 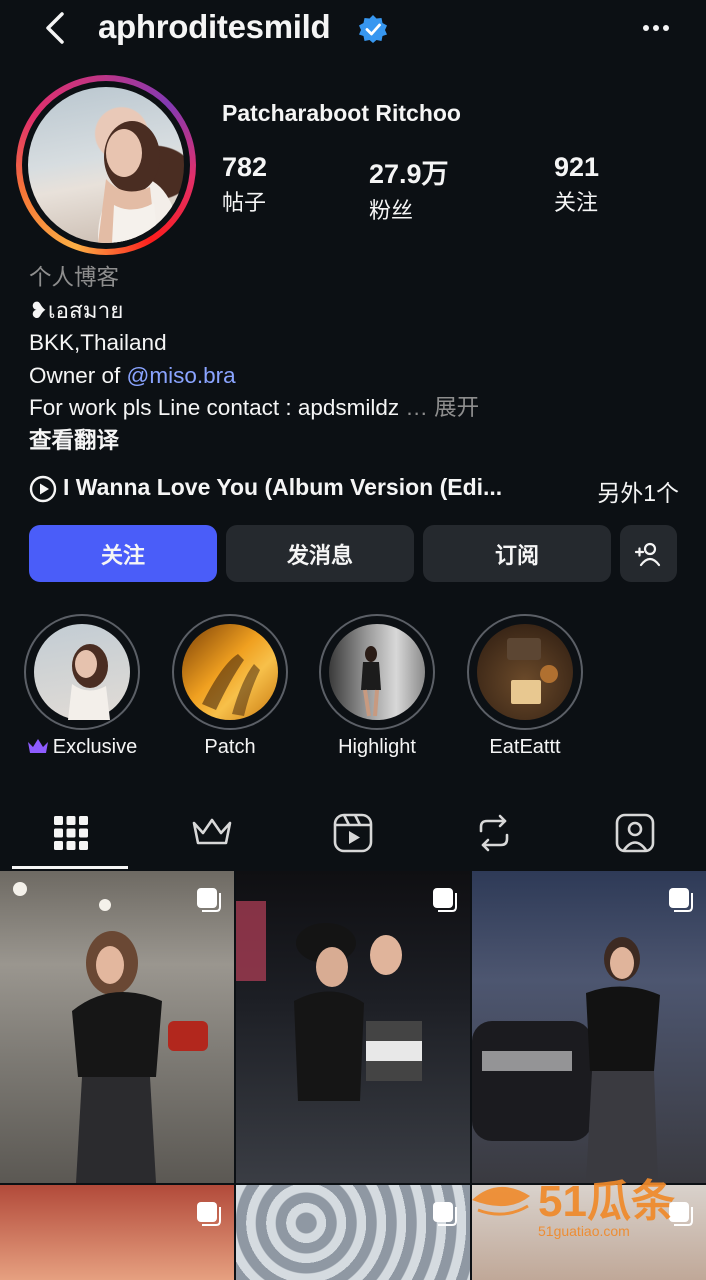 What do you see at coordinates (584, 1231) in the screenshot?
I see `watermark-url: 51guatiao.com` at bounding box center [584, 1231].